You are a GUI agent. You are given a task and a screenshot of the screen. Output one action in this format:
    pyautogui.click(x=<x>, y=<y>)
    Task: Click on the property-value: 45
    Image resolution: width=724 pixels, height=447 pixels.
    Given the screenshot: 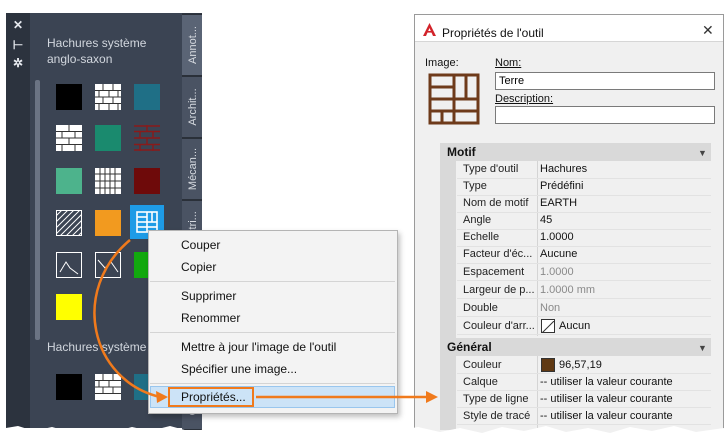 What is the action you would take?
    pyautogui.click(x=546, y=220)
    